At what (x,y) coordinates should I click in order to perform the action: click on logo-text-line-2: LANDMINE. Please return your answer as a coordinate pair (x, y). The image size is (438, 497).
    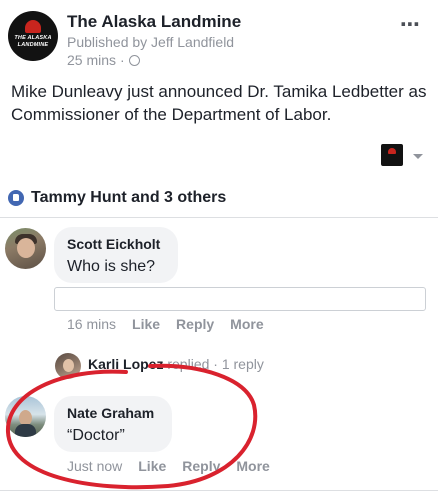
    Looking at the image, I should click on (33, 45).